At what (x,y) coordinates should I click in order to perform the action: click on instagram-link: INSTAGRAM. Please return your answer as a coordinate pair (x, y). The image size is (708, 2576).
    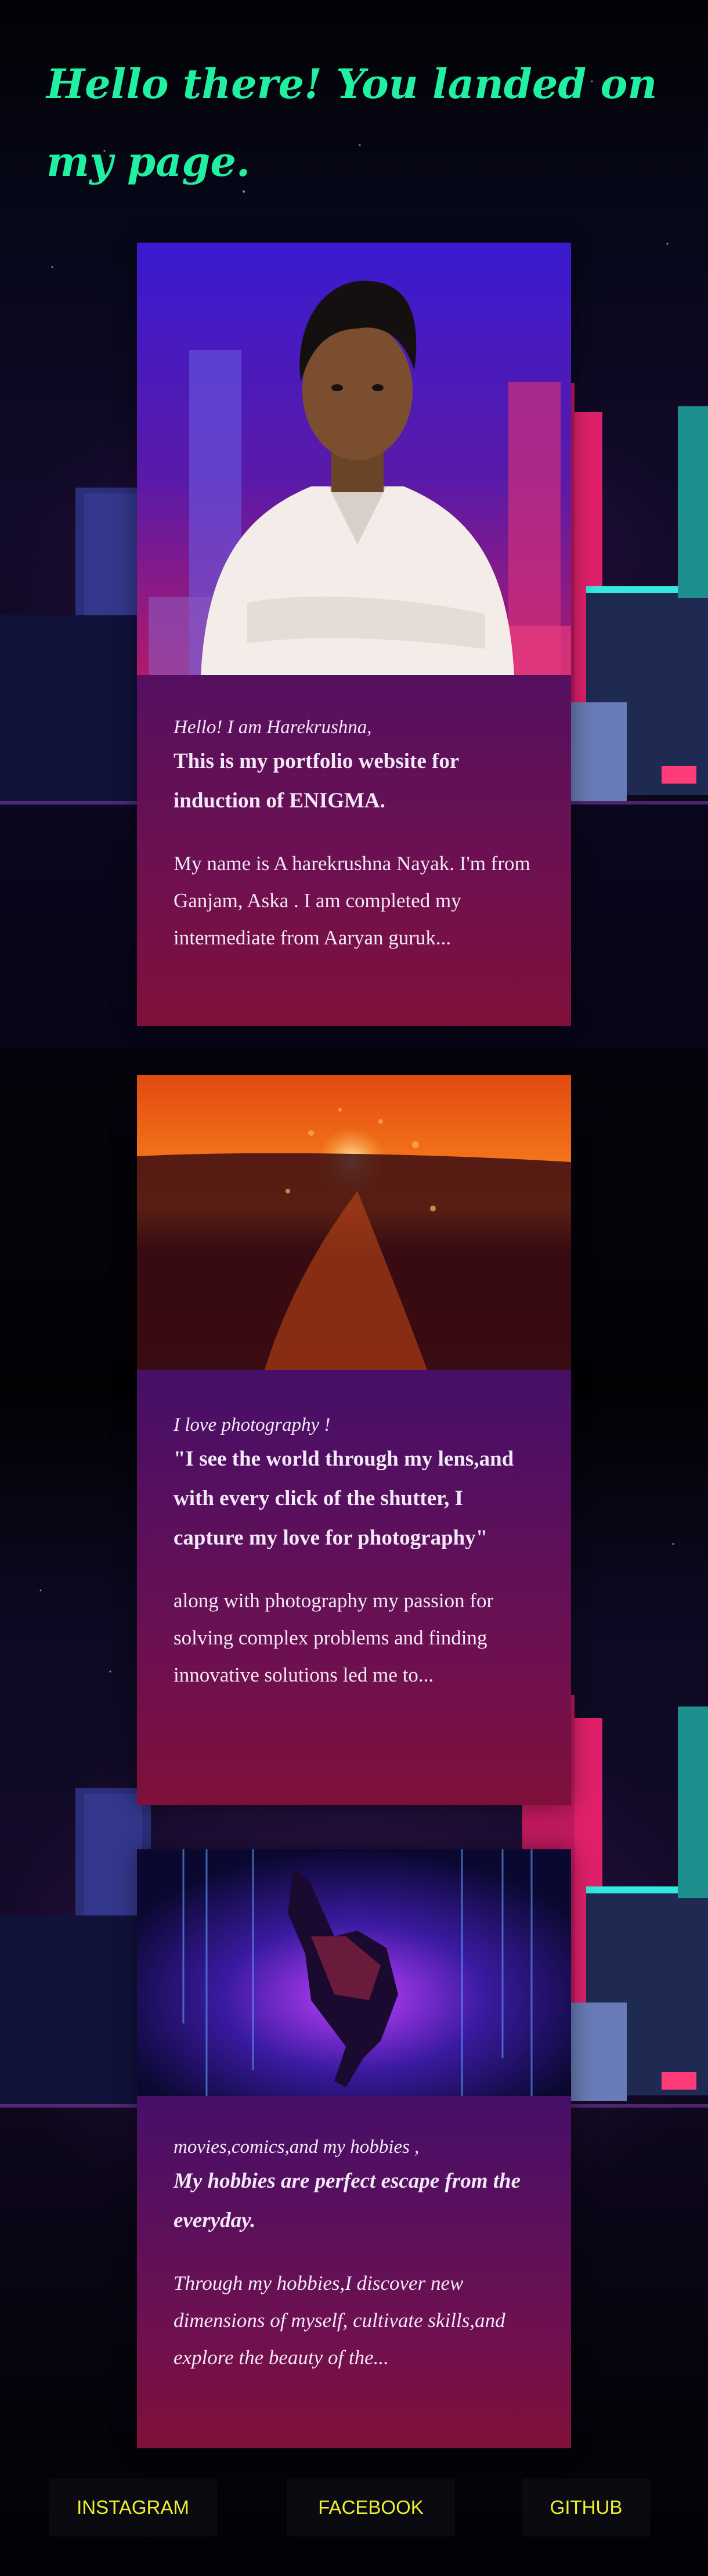
    Looking at the image, I should click on (133, 2507).